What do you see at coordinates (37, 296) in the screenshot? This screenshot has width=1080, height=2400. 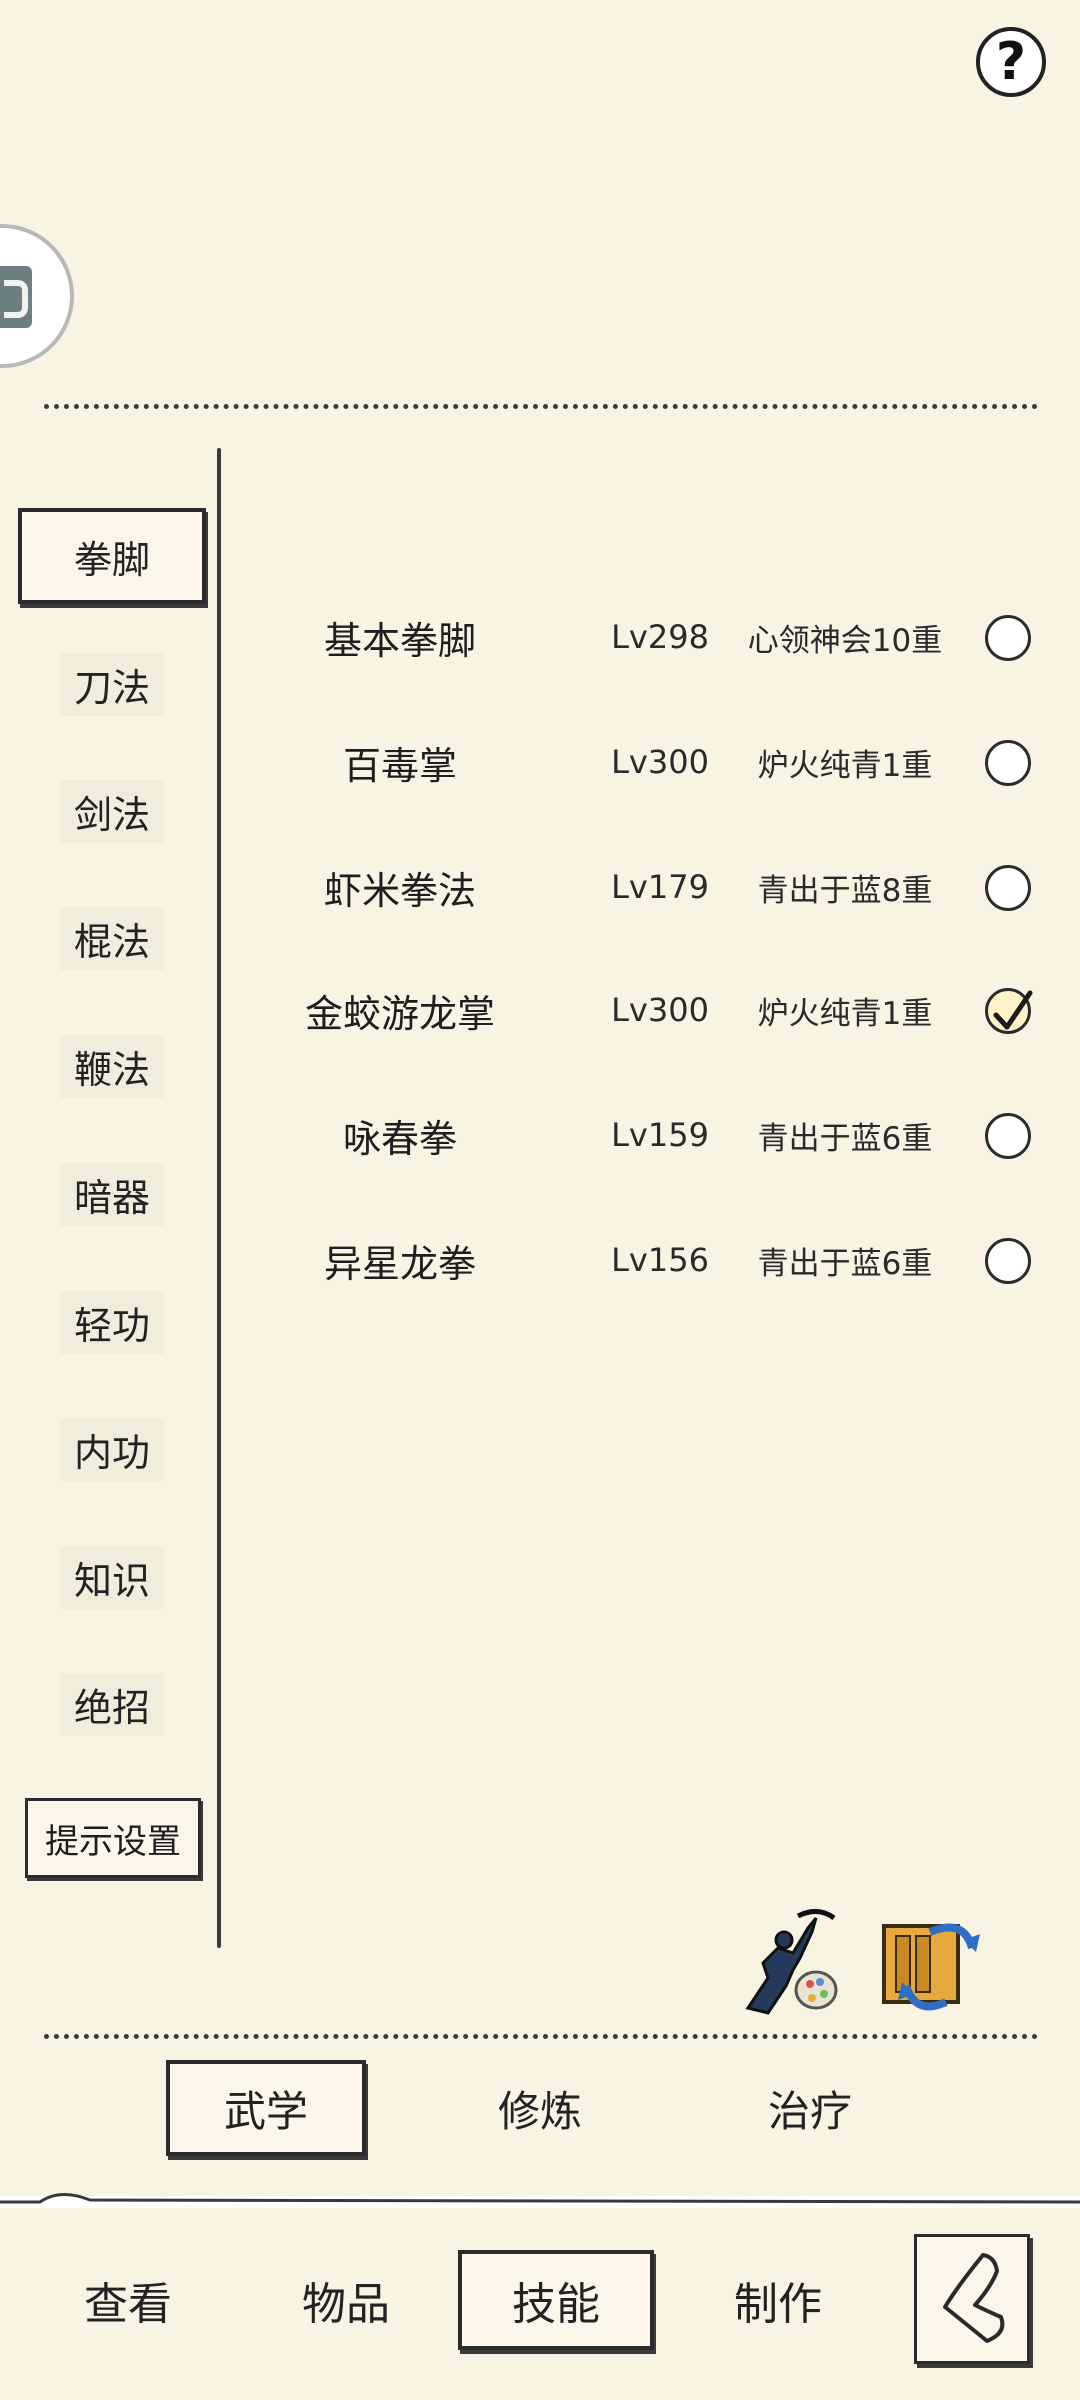 I see `side-avatar-icon` at bounding box center [37, 296].